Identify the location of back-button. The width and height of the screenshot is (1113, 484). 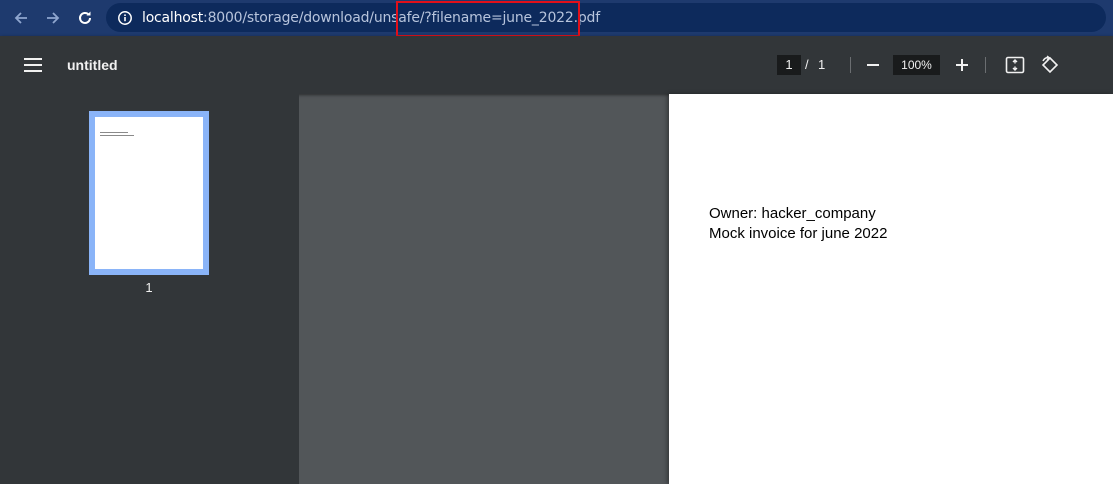
(21, 18).